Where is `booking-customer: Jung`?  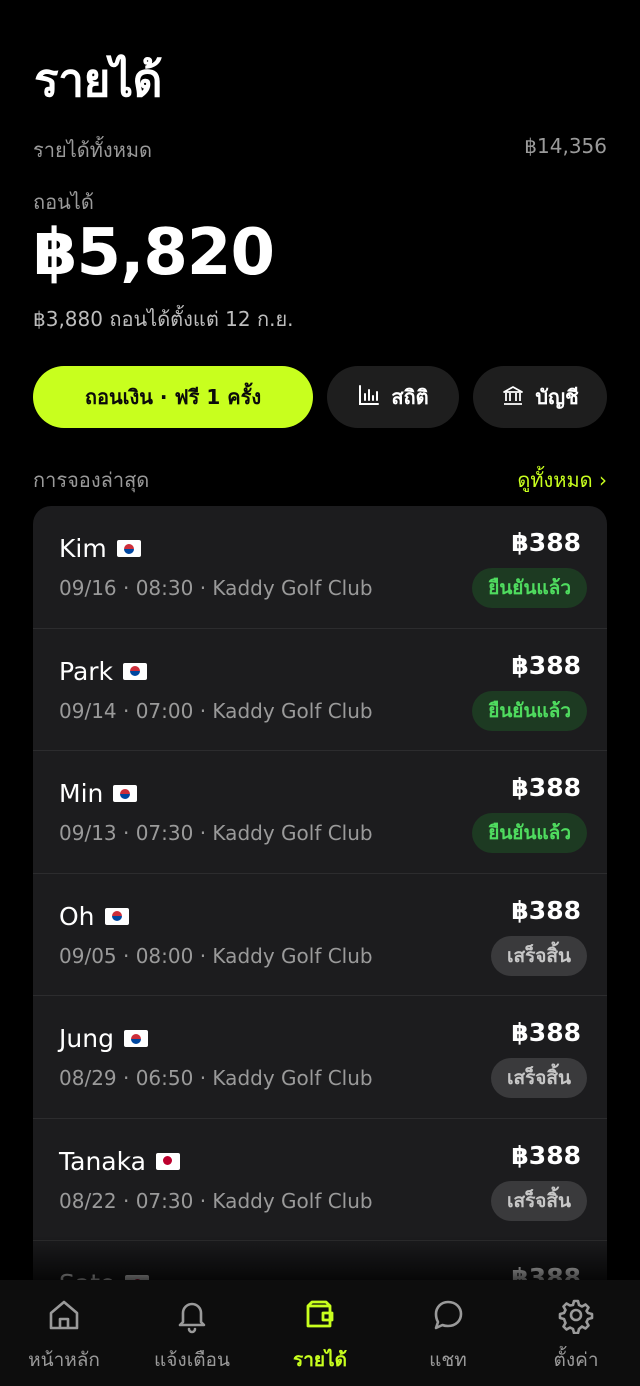 booking-customer: Jung is located at coordinates (103, 1038).